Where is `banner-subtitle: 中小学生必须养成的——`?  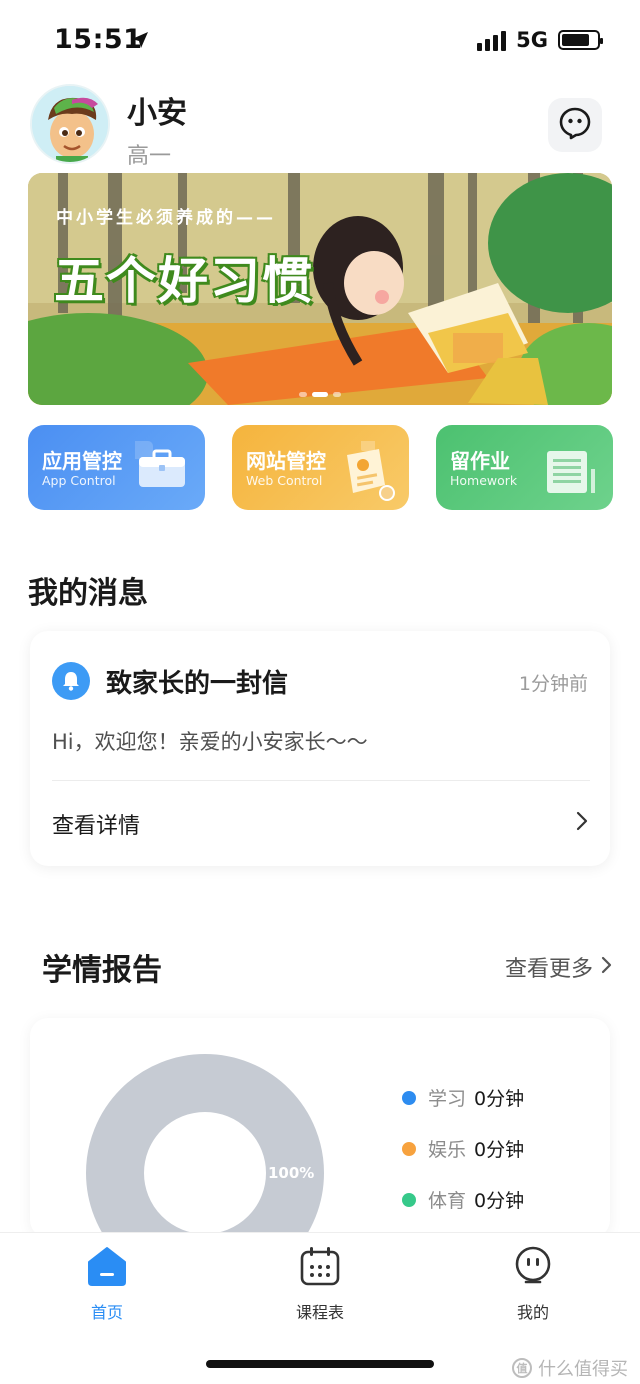 banner-subtitle: 中小学生必须养成的—— is located at coordinates (166, 218).